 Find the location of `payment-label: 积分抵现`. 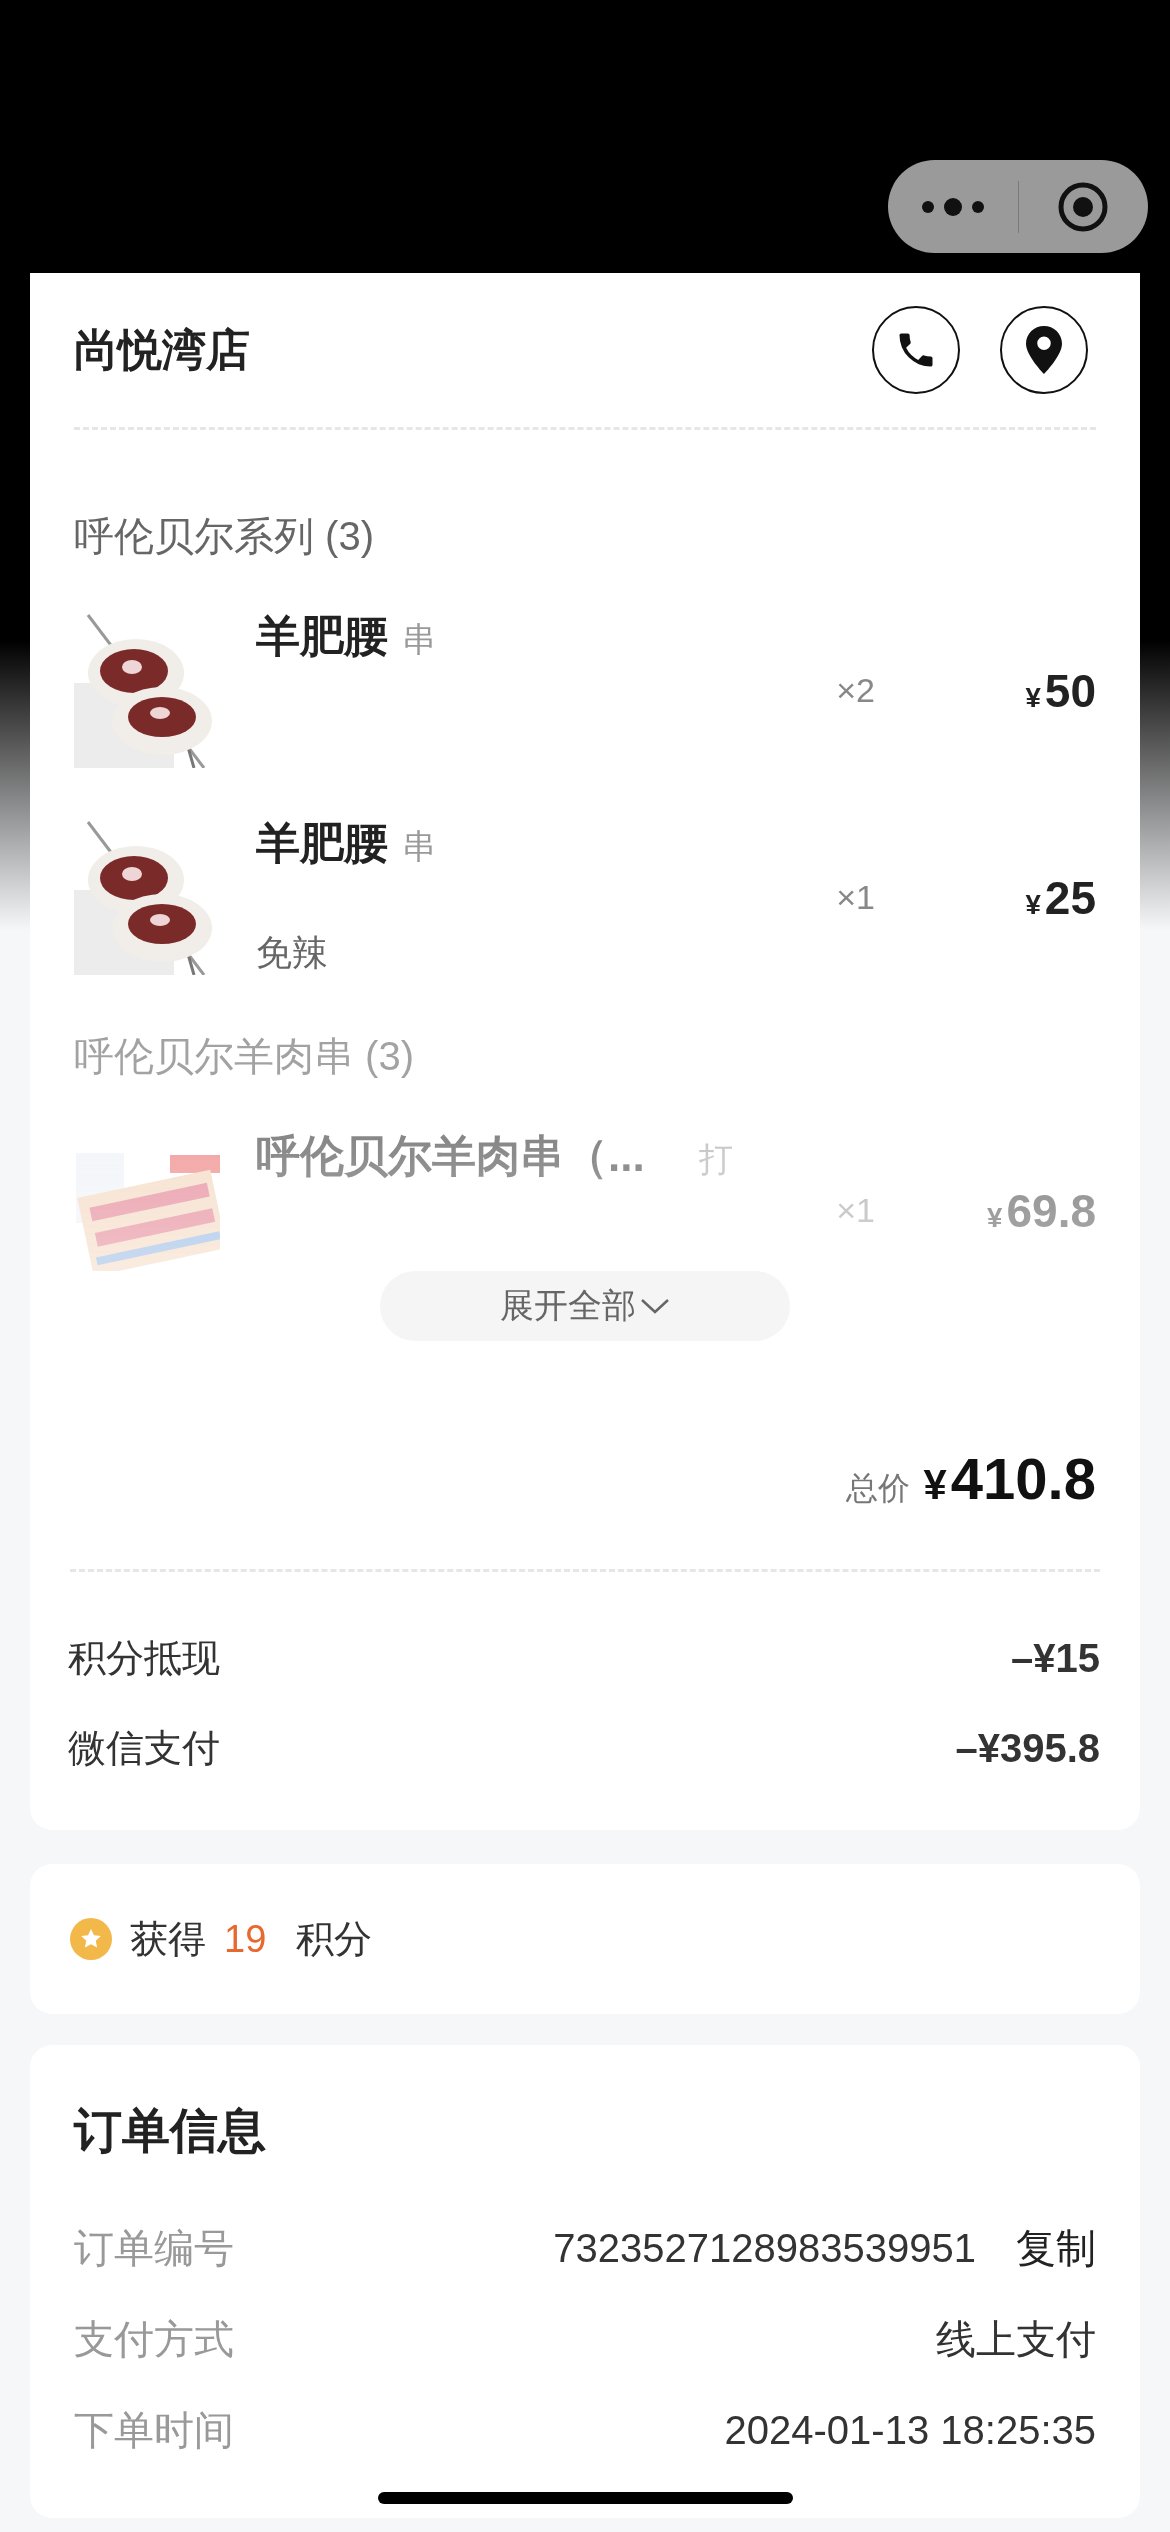

payment-label: 积分抵现 is located at coordinates (144, 1658).